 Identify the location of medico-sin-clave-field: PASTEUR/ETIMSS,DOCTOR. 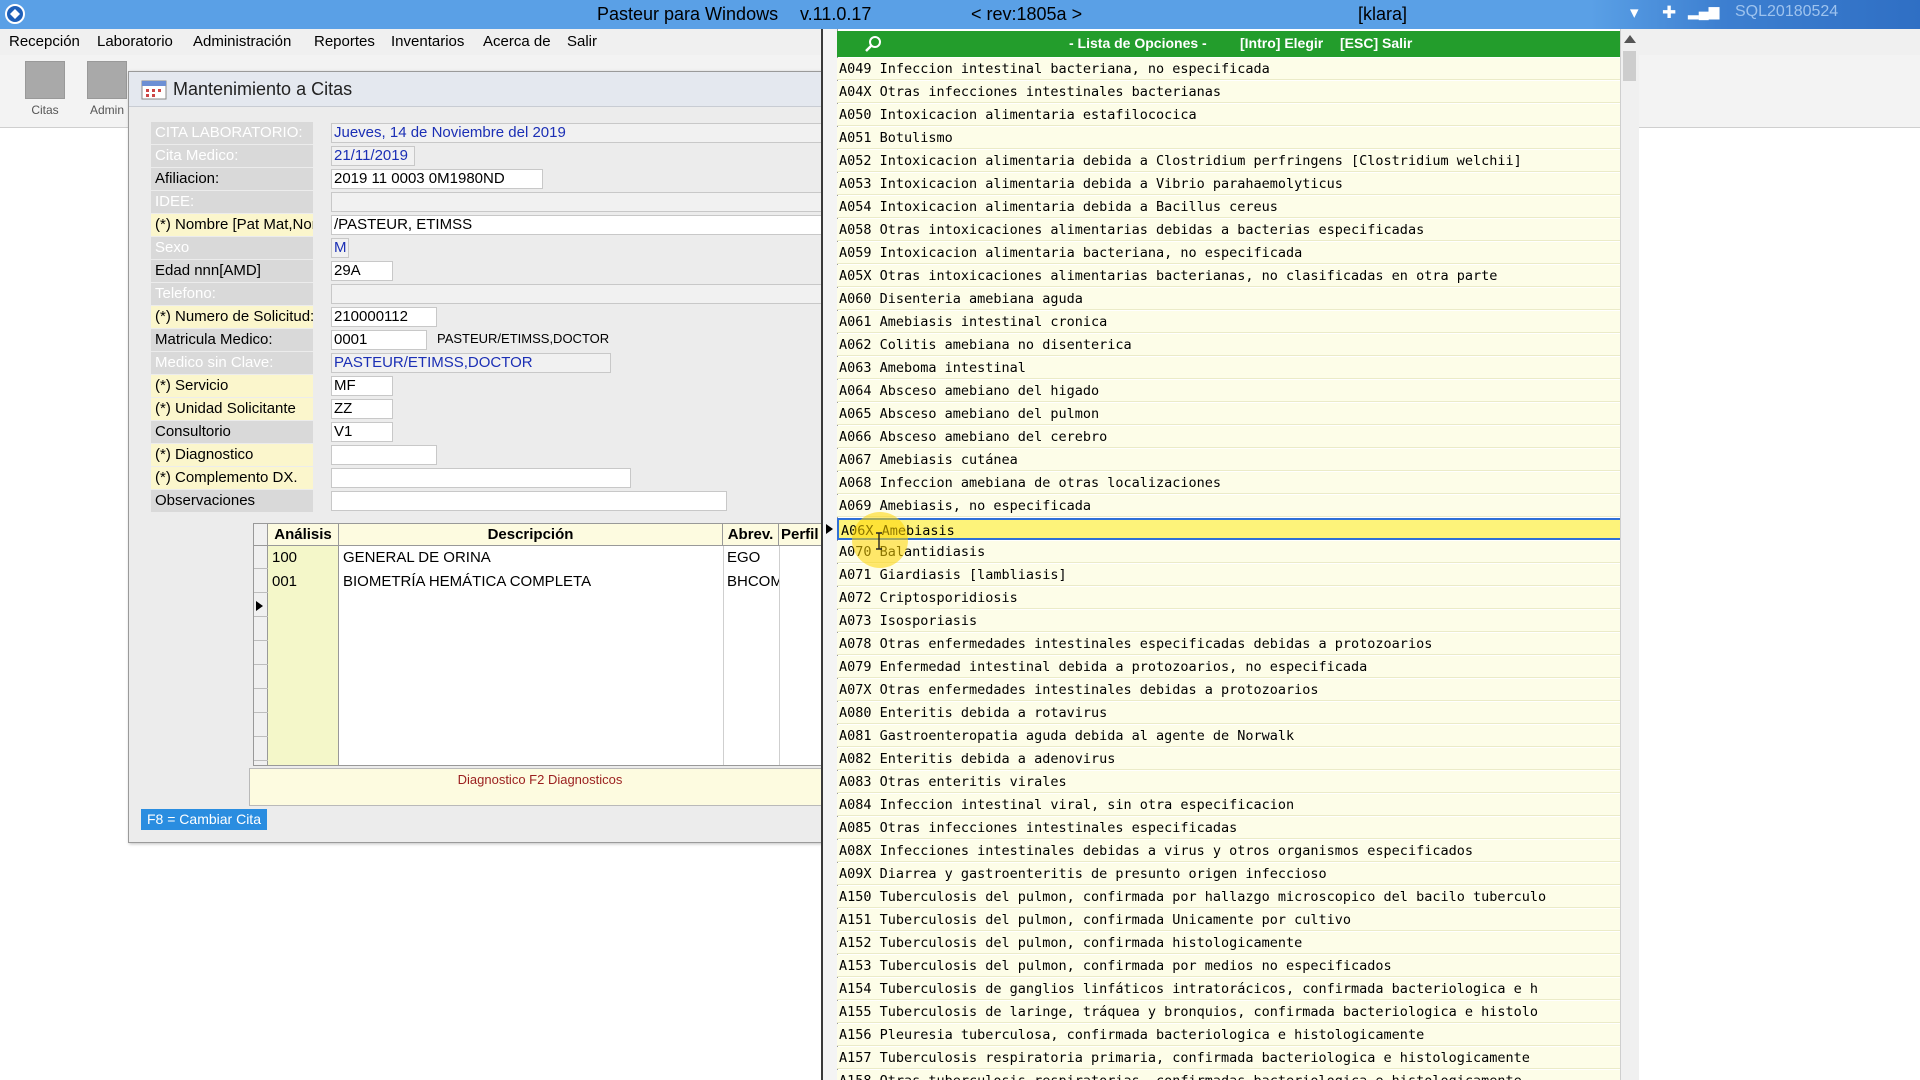
(471, 363).